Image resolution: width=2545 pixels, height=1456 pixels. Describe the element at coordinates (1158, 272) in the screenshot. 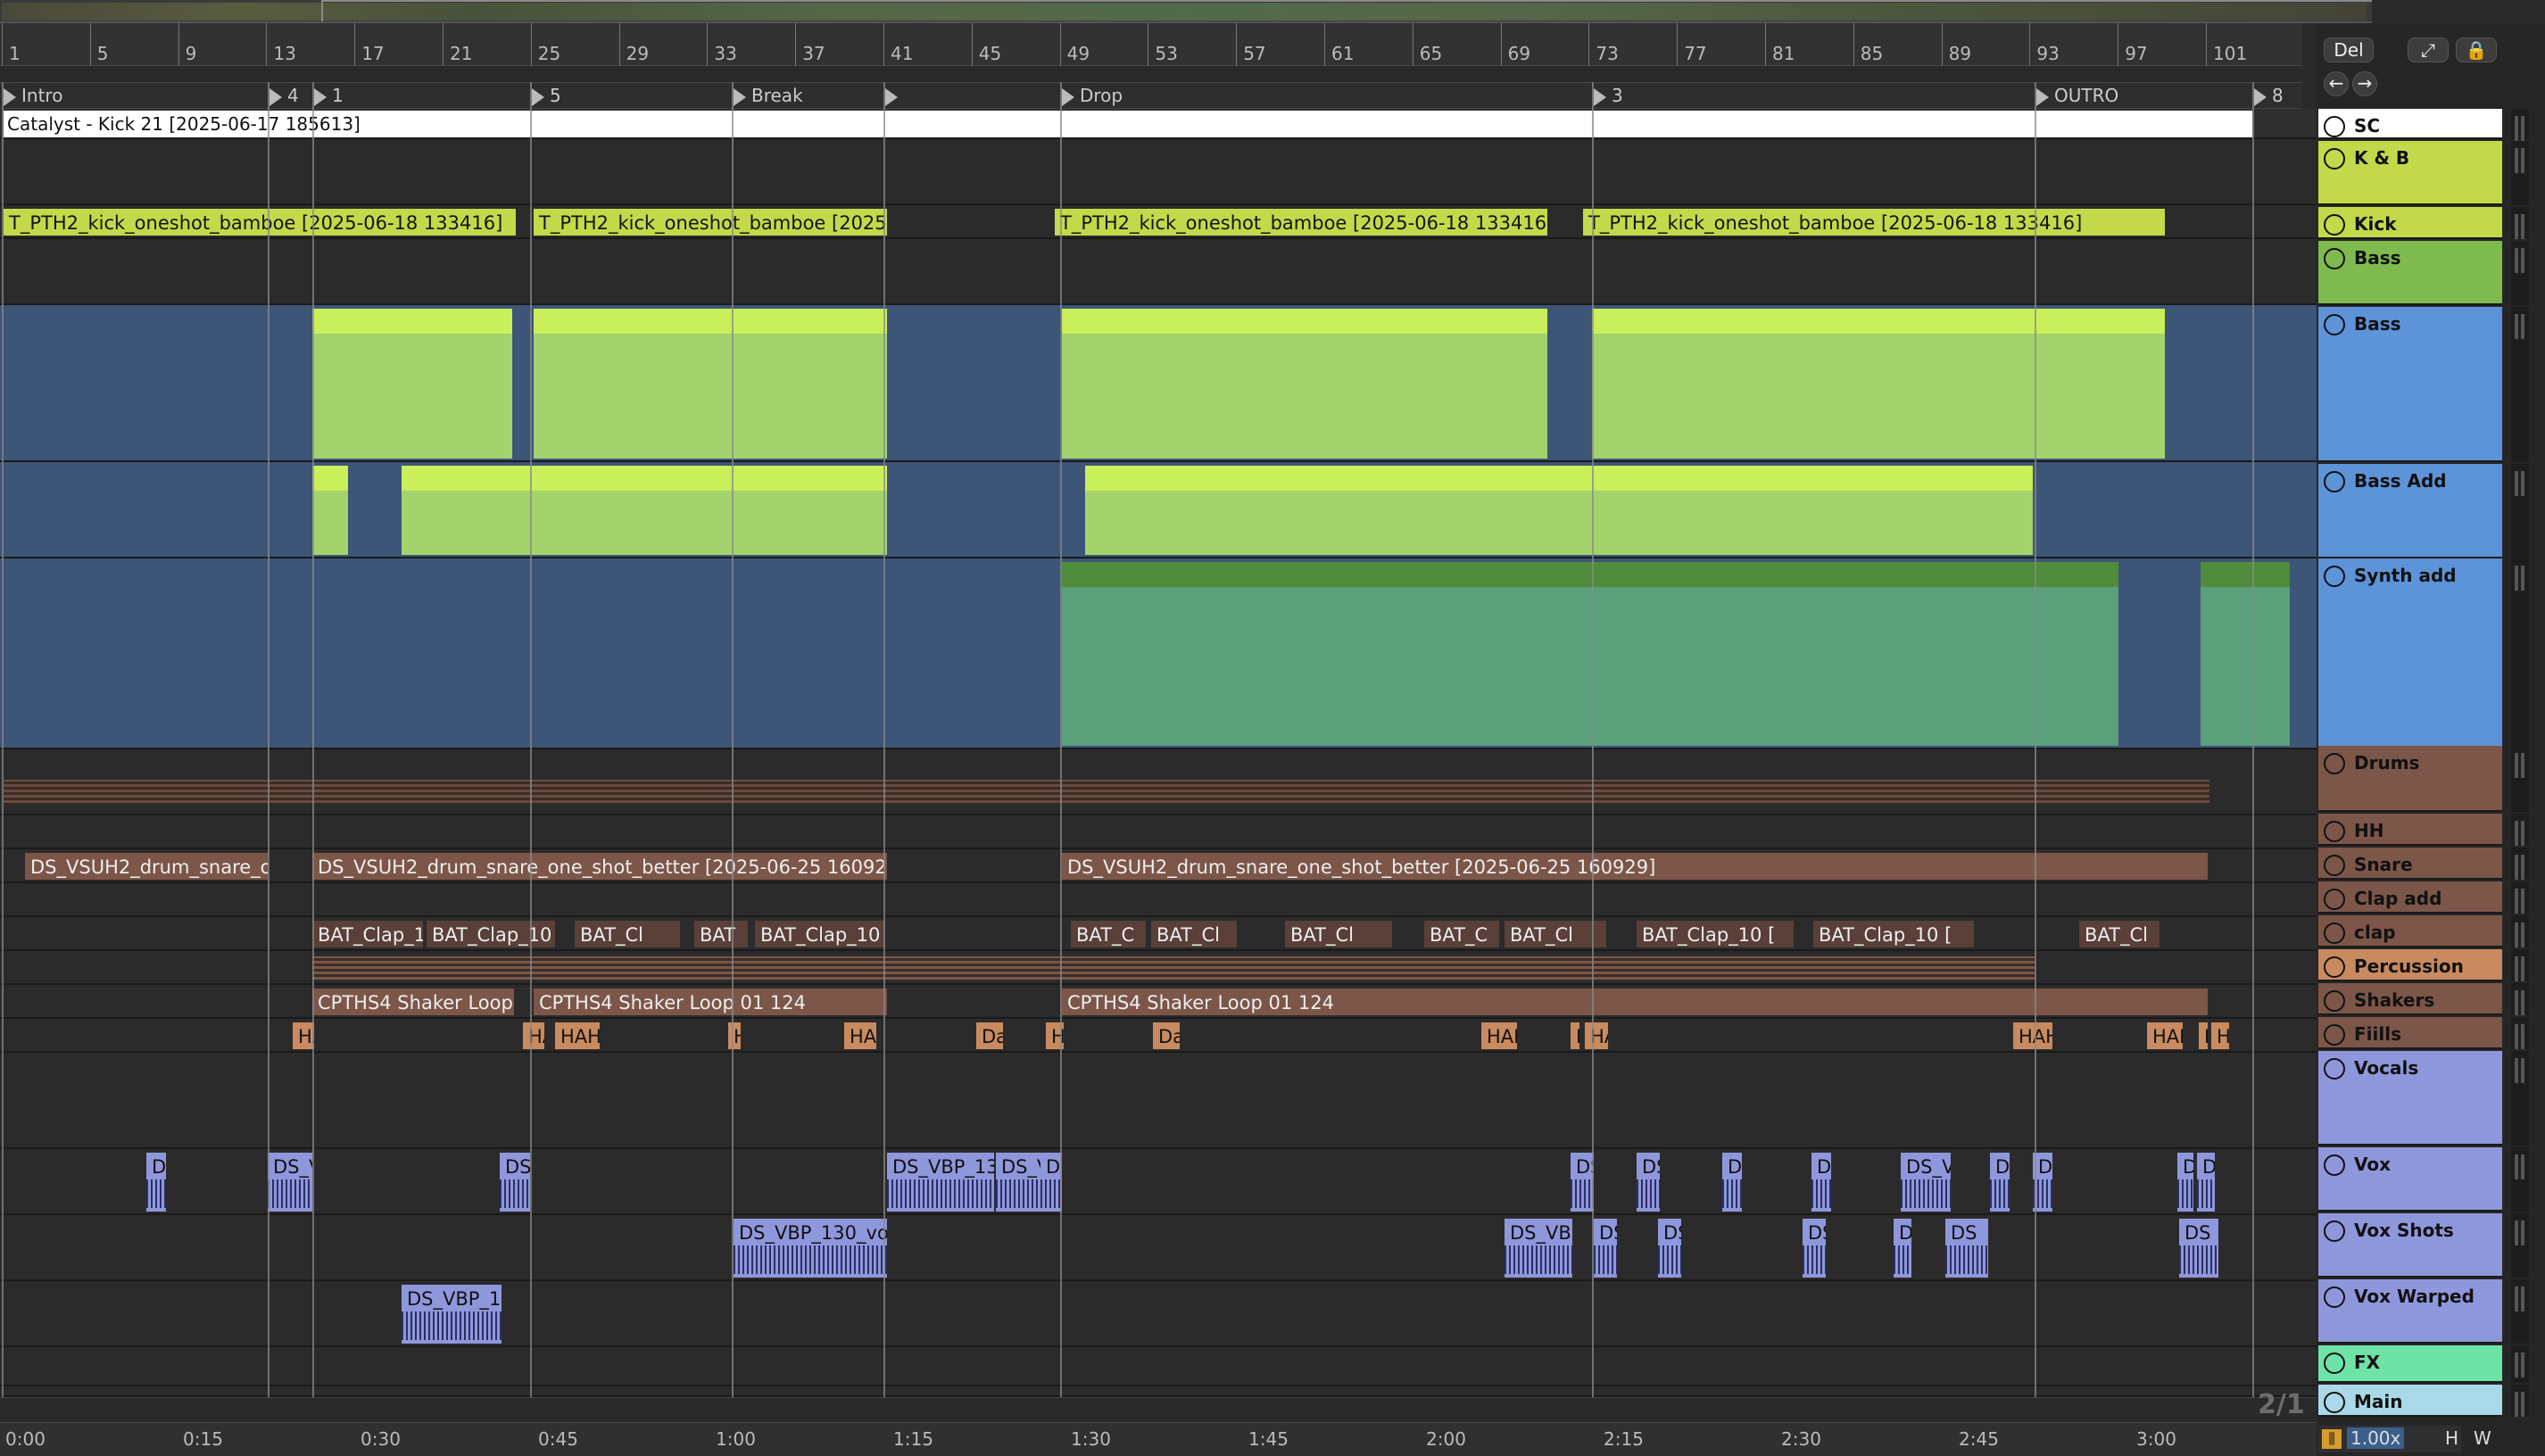

I see `lane-bass-group` at that location.